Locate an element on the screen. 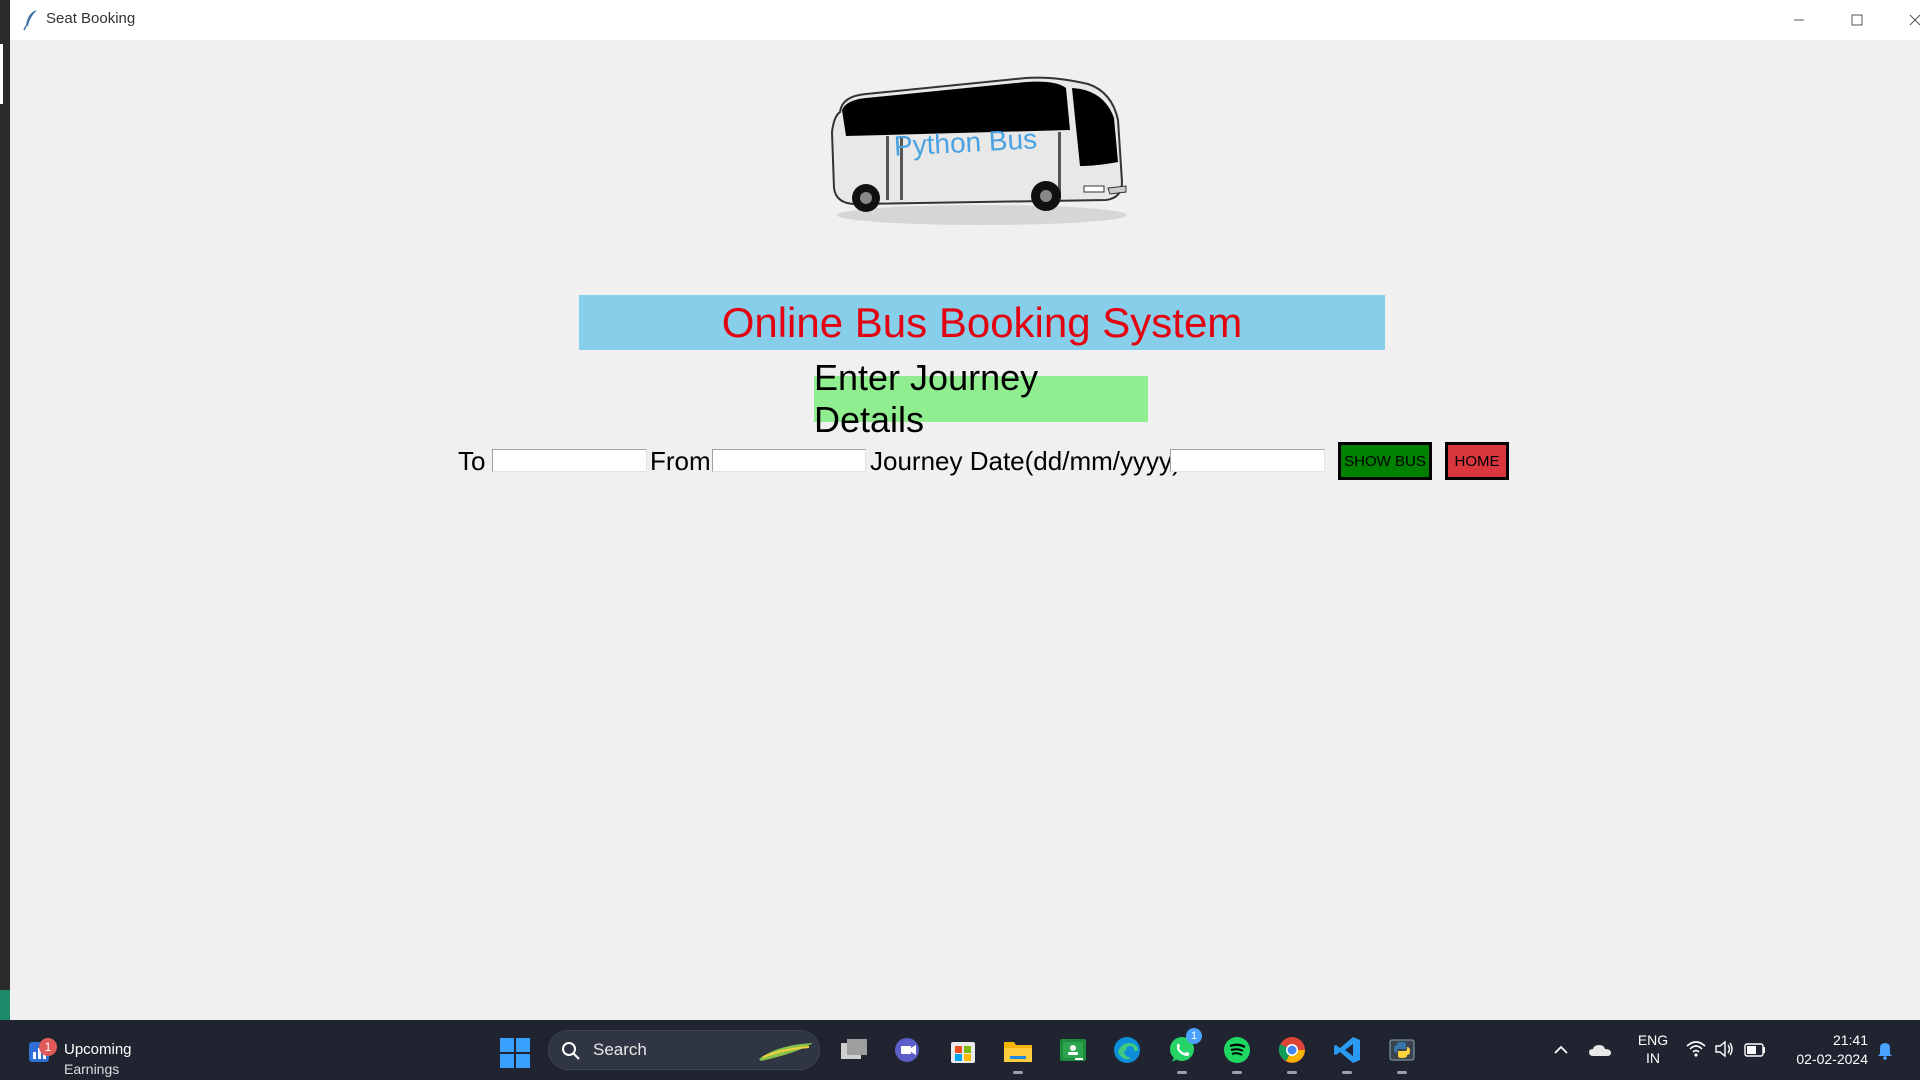 The height and width of the screenshot is (1080, 1920). desktop-edge-marker is located at coordinates (1, 74).